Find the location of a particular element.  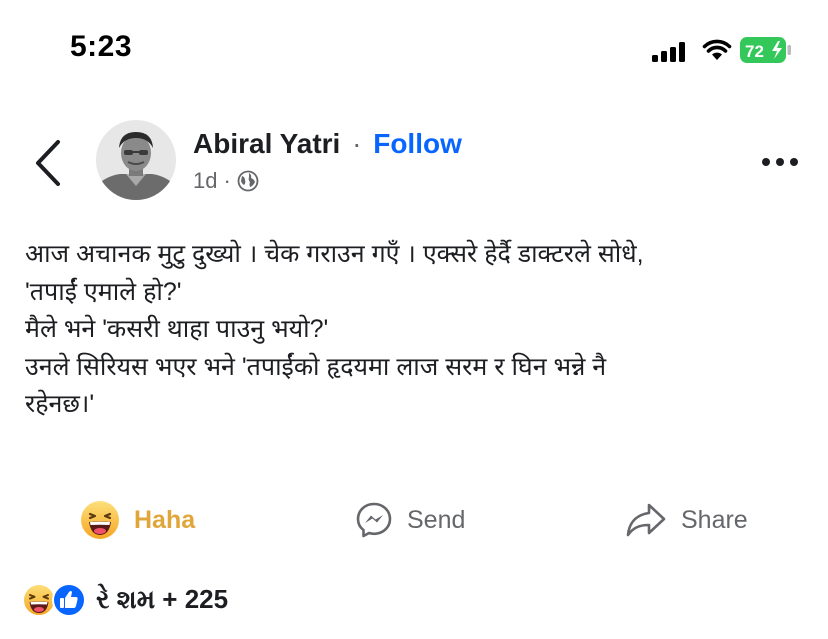

haha-reaction-icon is located at coordinates (39, 600).